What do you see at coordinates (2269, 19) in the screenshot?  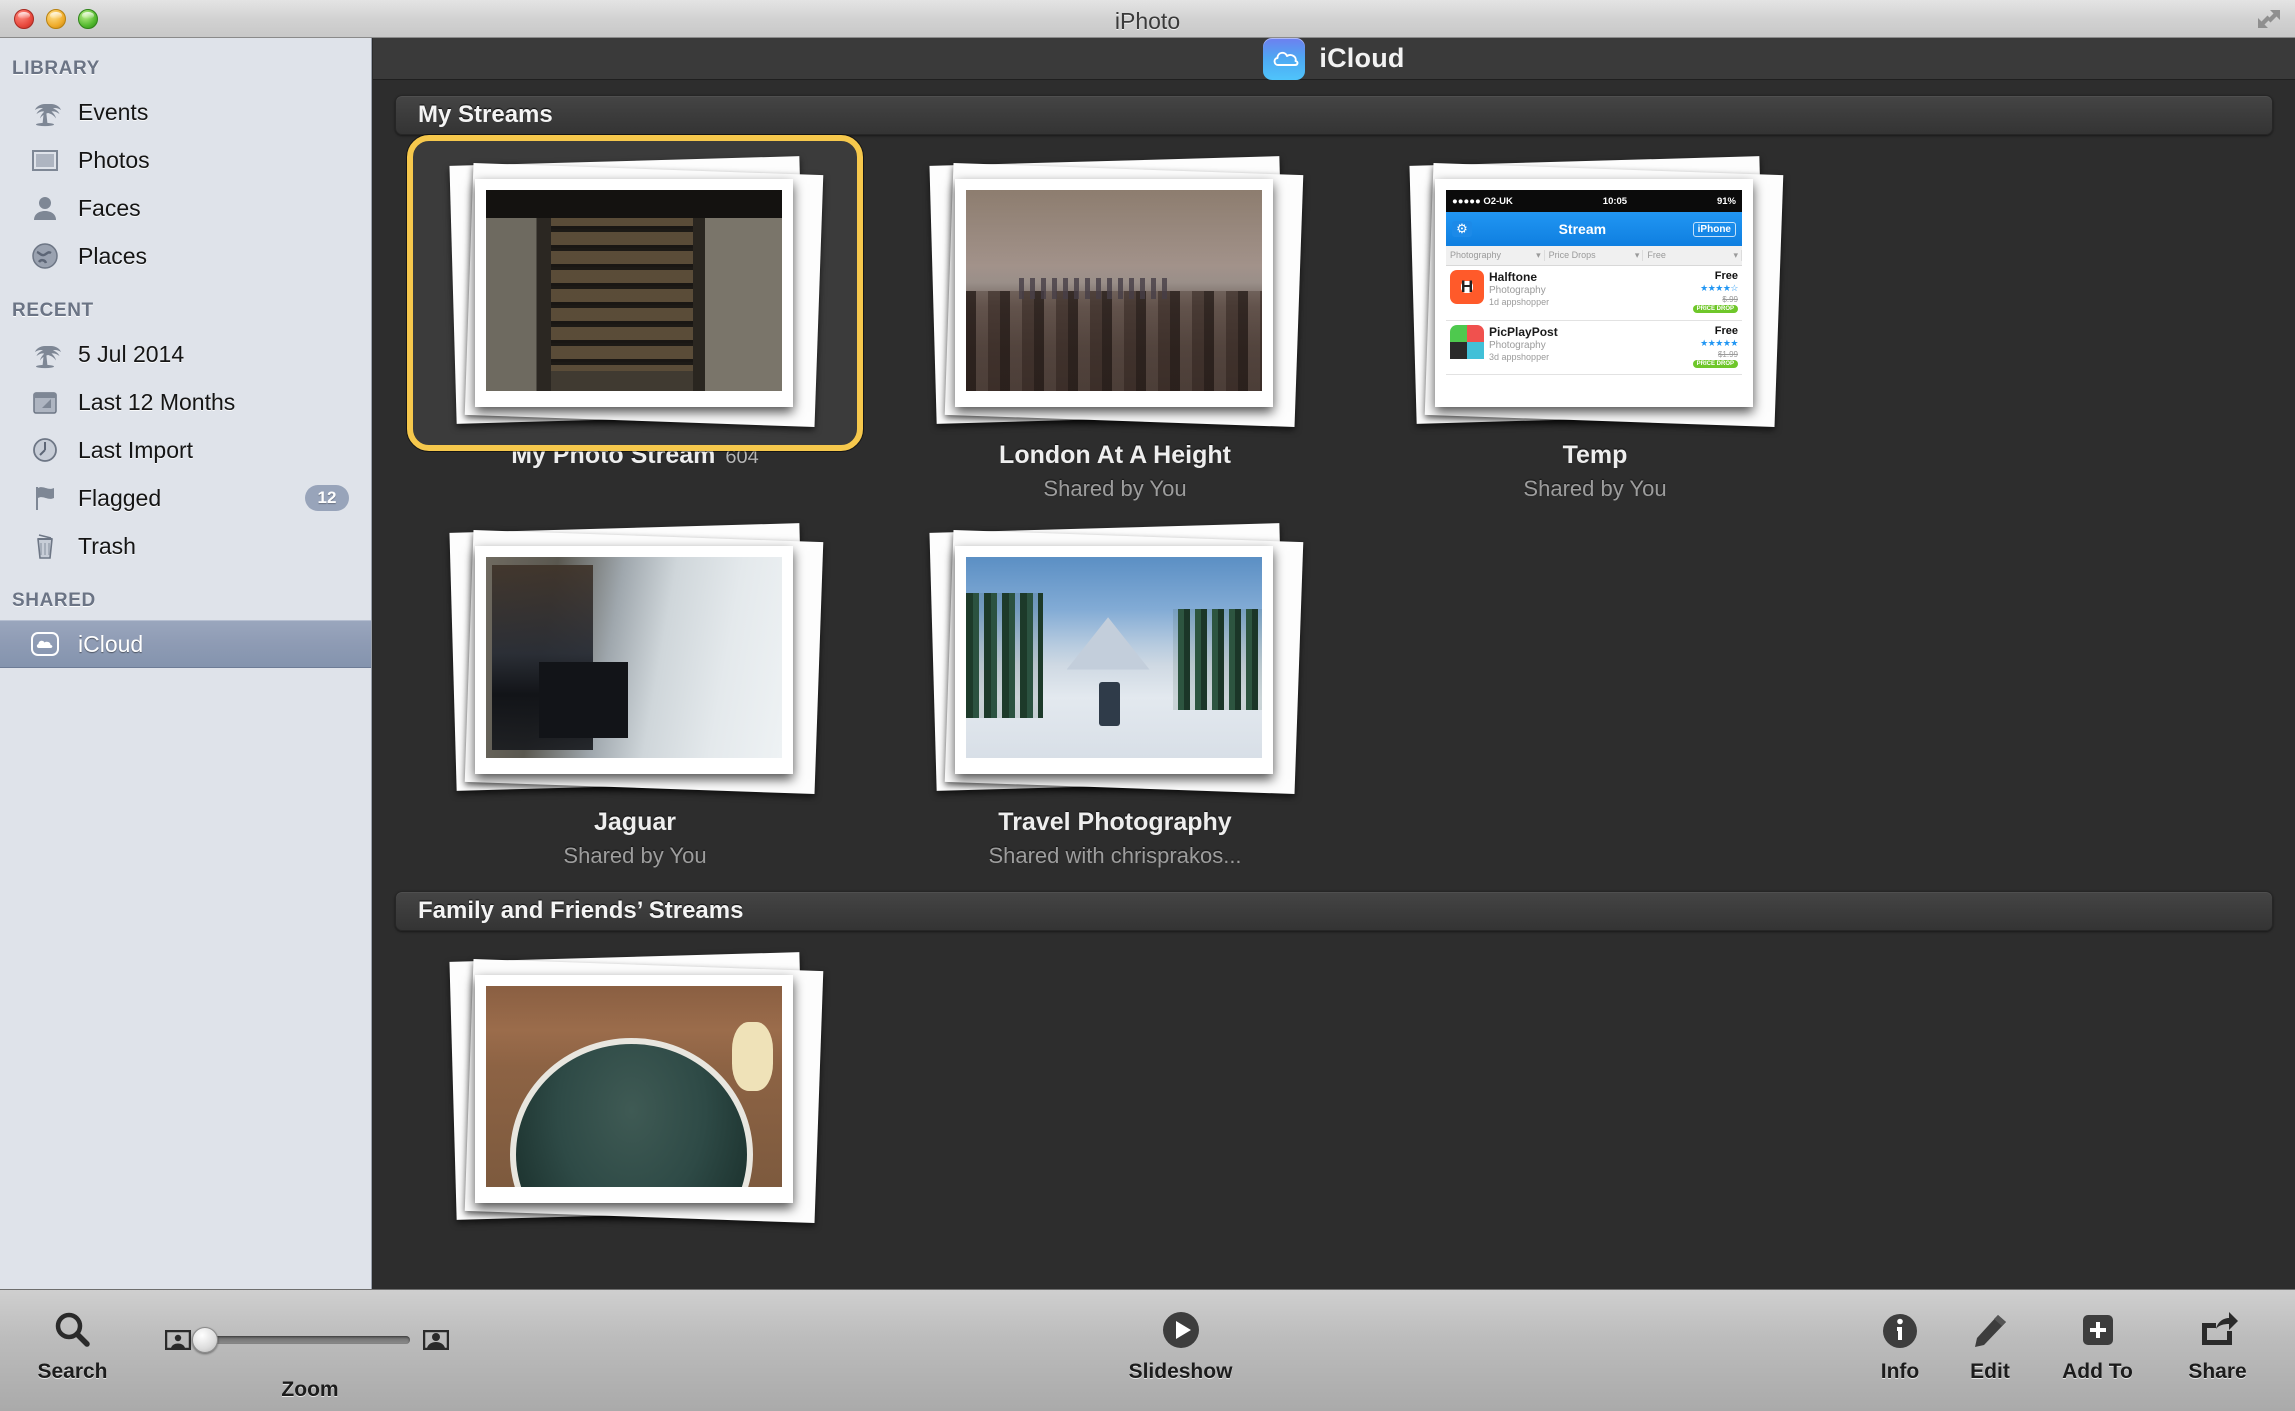 I see `fullscreen-arrows-icon` at bounding box center [2269, 19].